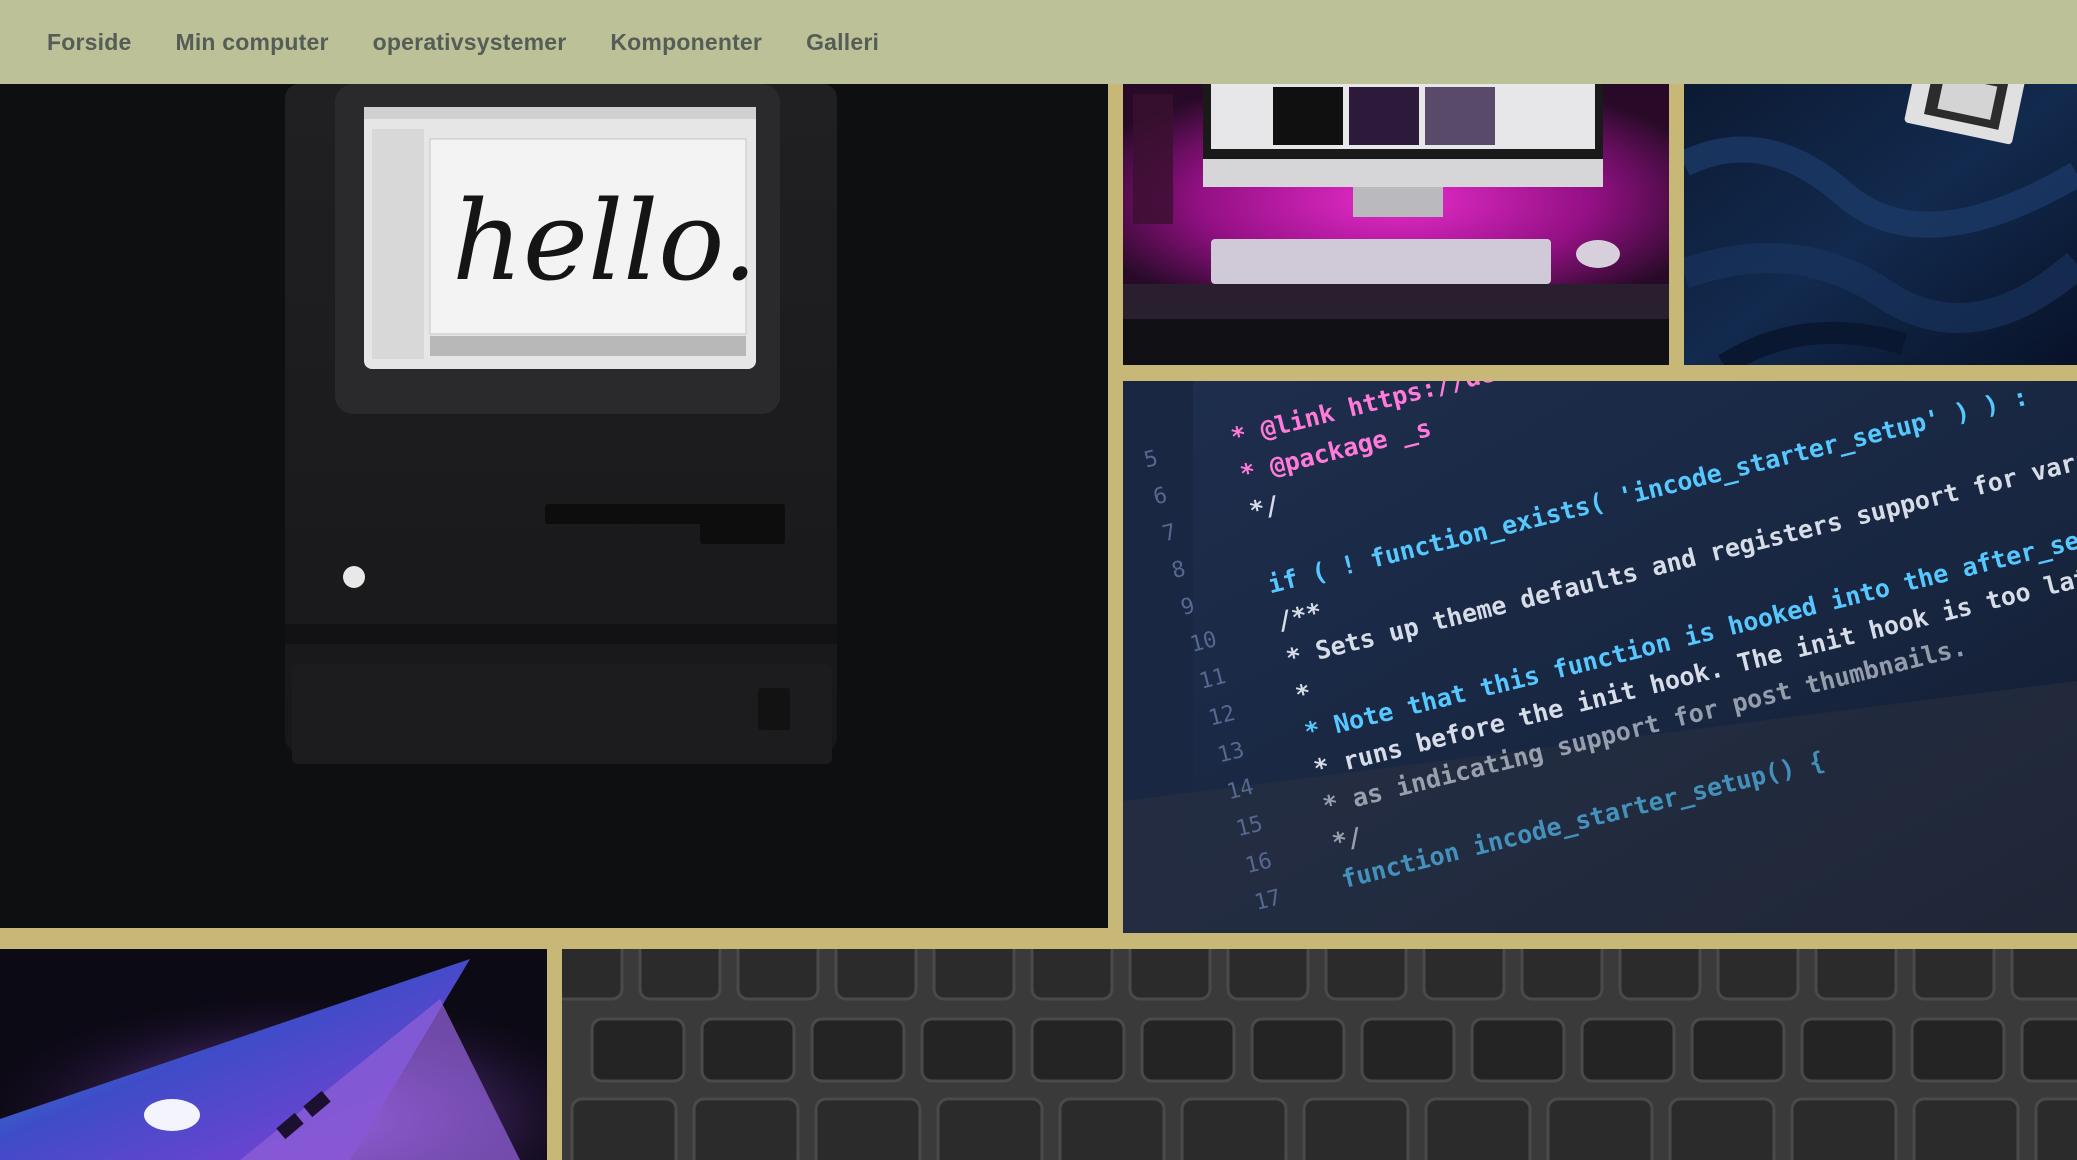 The height and width of the screenshot is (1160, 2077). Describe the element at coordinates (1396, 224) in the screenshot. I see `gallery-image-pink-desk` at that location.